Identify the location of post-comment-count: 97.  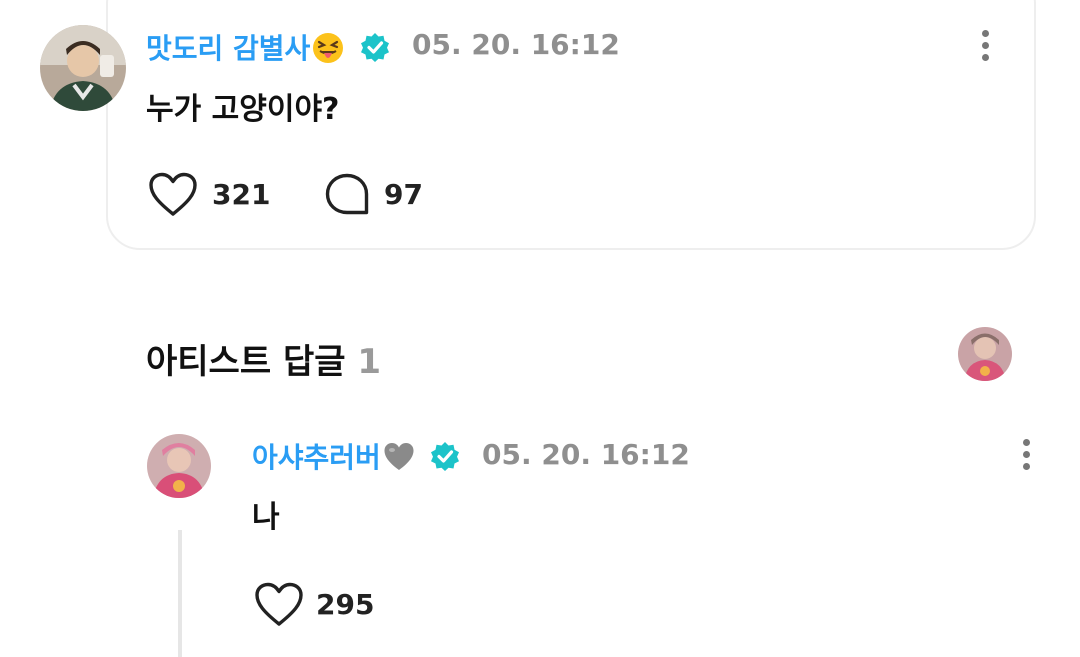
(403, 194).